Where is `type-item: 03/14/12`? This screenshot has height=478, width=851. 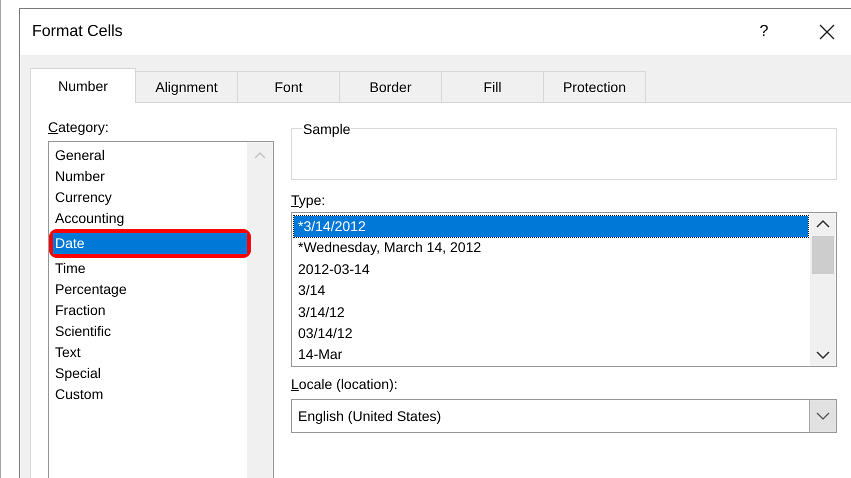
type-item: 03/14/12 is located at coordinates (551, 333).